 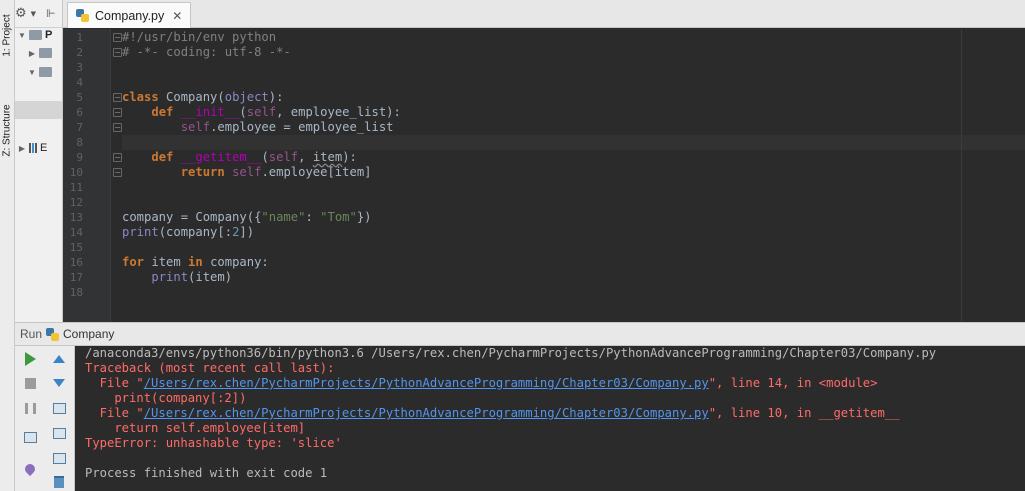 I want to click on code-line: print(item), so click(x=177, y=277).